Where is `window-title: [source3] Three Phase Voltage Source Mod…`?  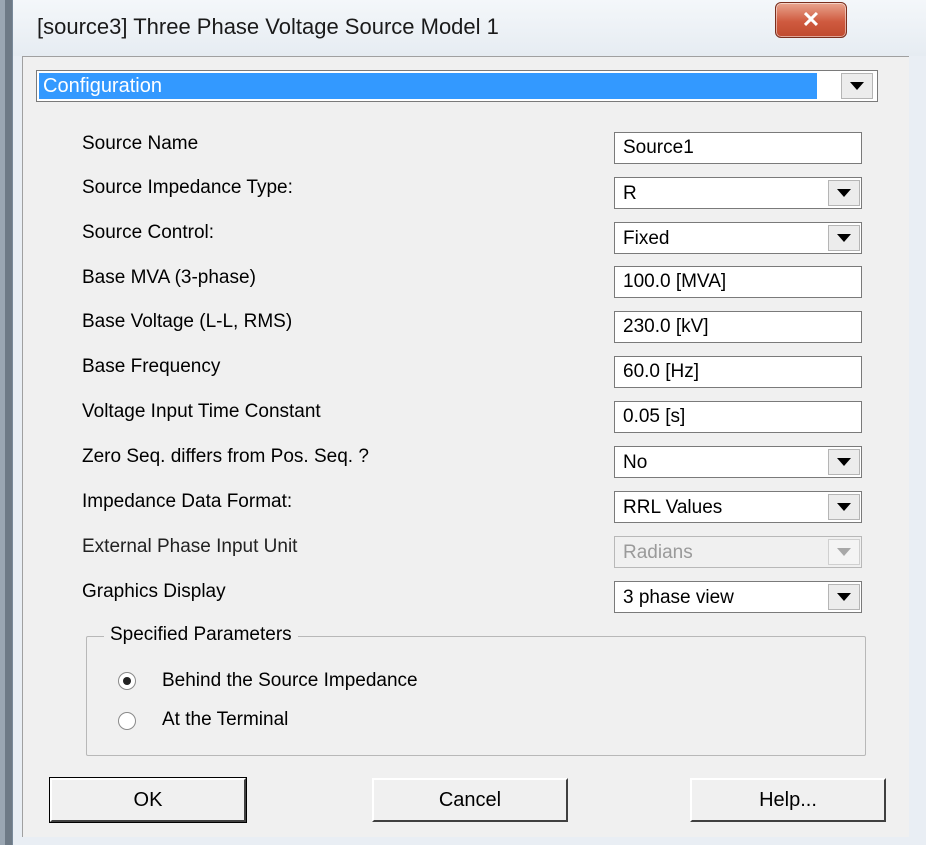
window-title: [source3] Three Phase Voltage Source Mod… is located at coordinates (268, 26).